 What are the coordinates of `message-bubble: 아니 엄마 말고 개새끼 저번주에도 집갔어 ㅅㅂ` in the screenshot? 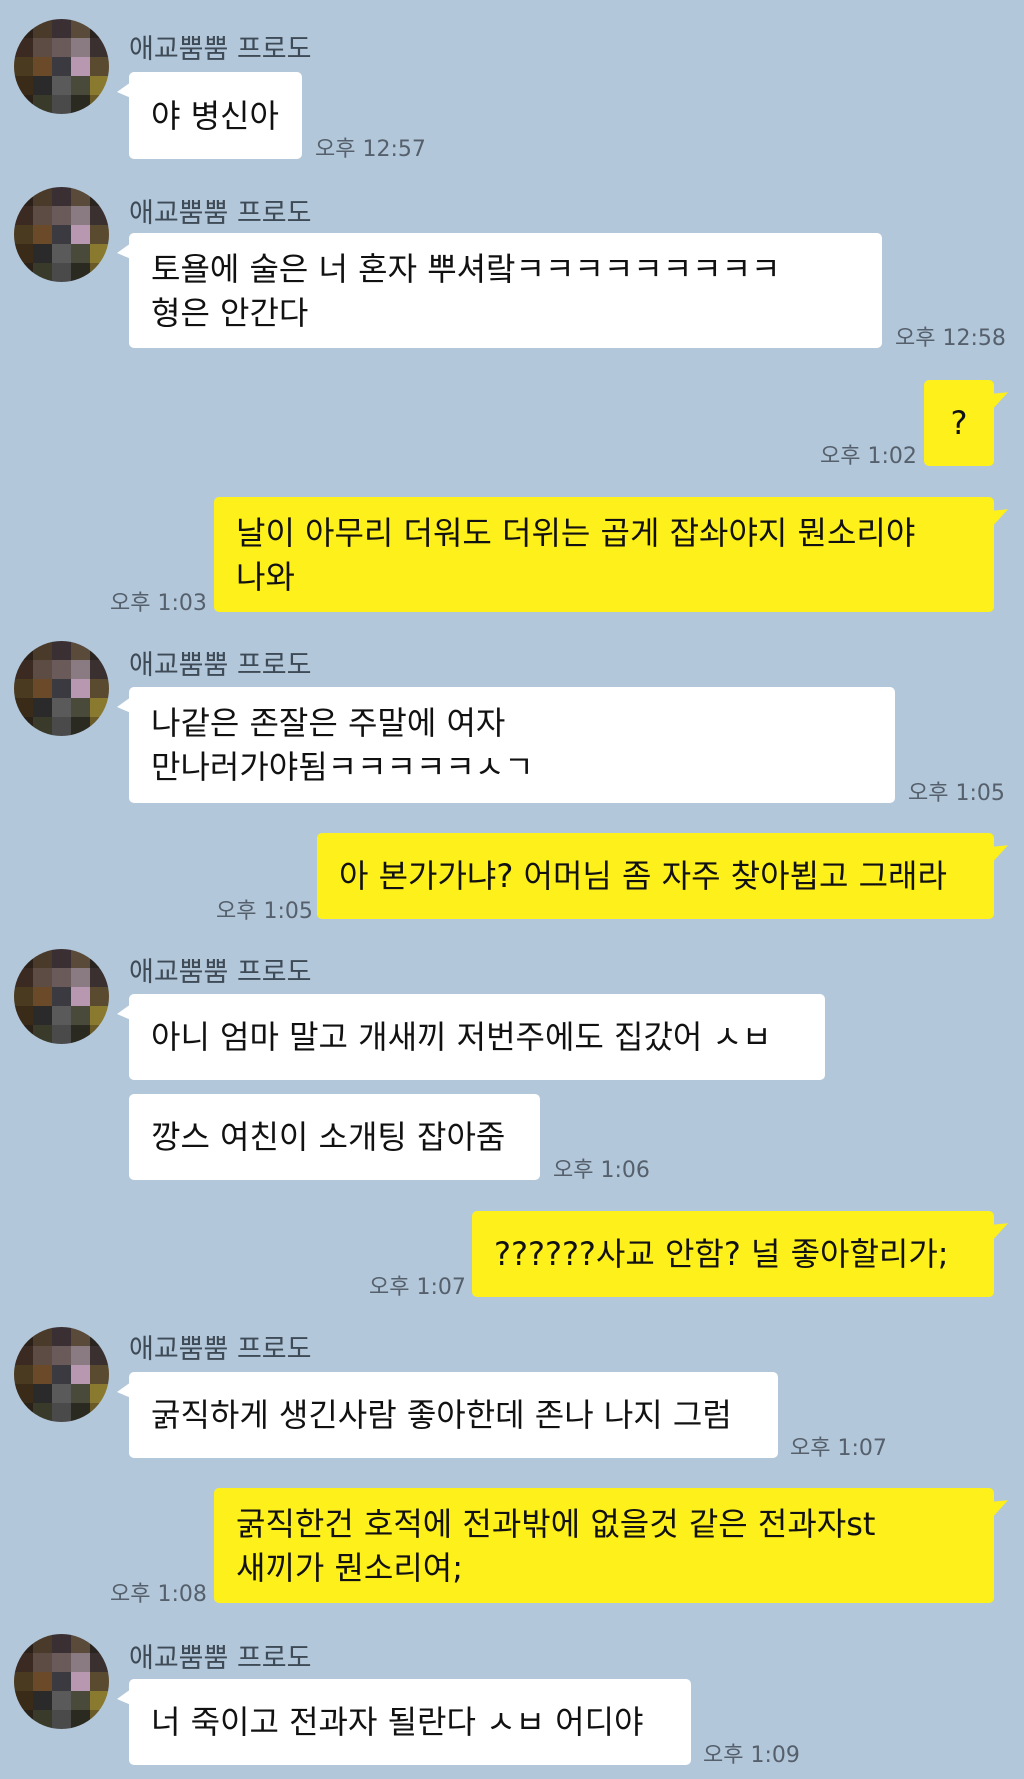 It's located at (471, 1037).